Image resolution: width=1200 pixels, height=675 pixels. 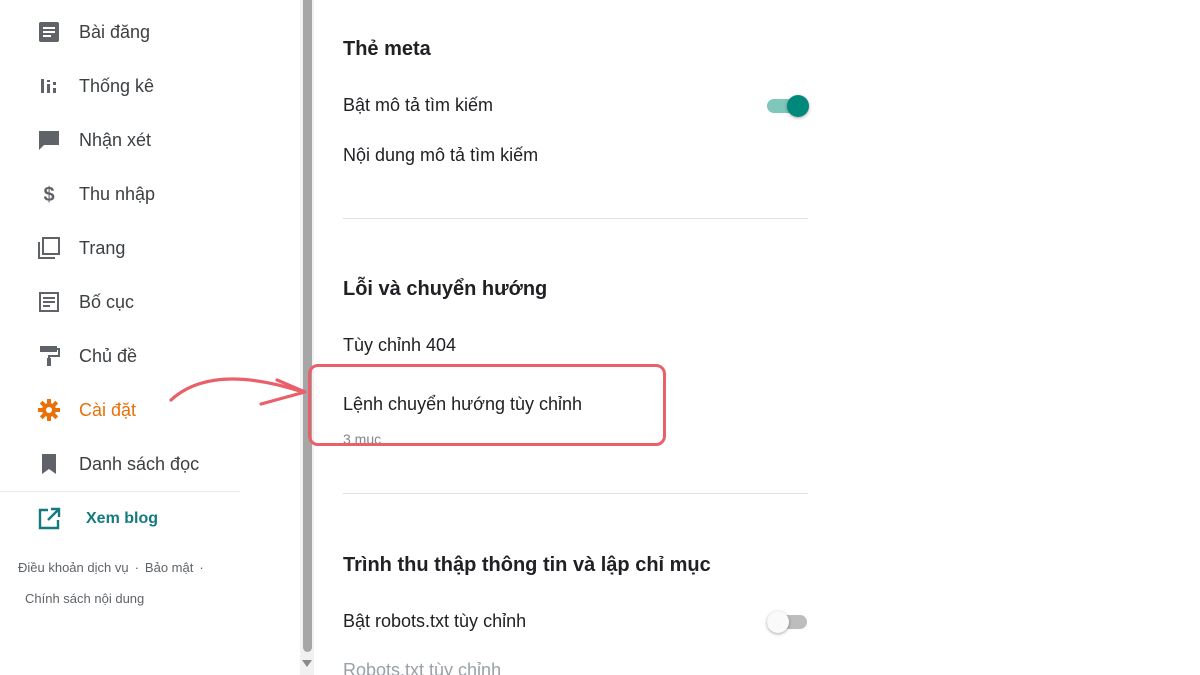 I want to click on annotation-highlight-box, so click(x=487, y=405).